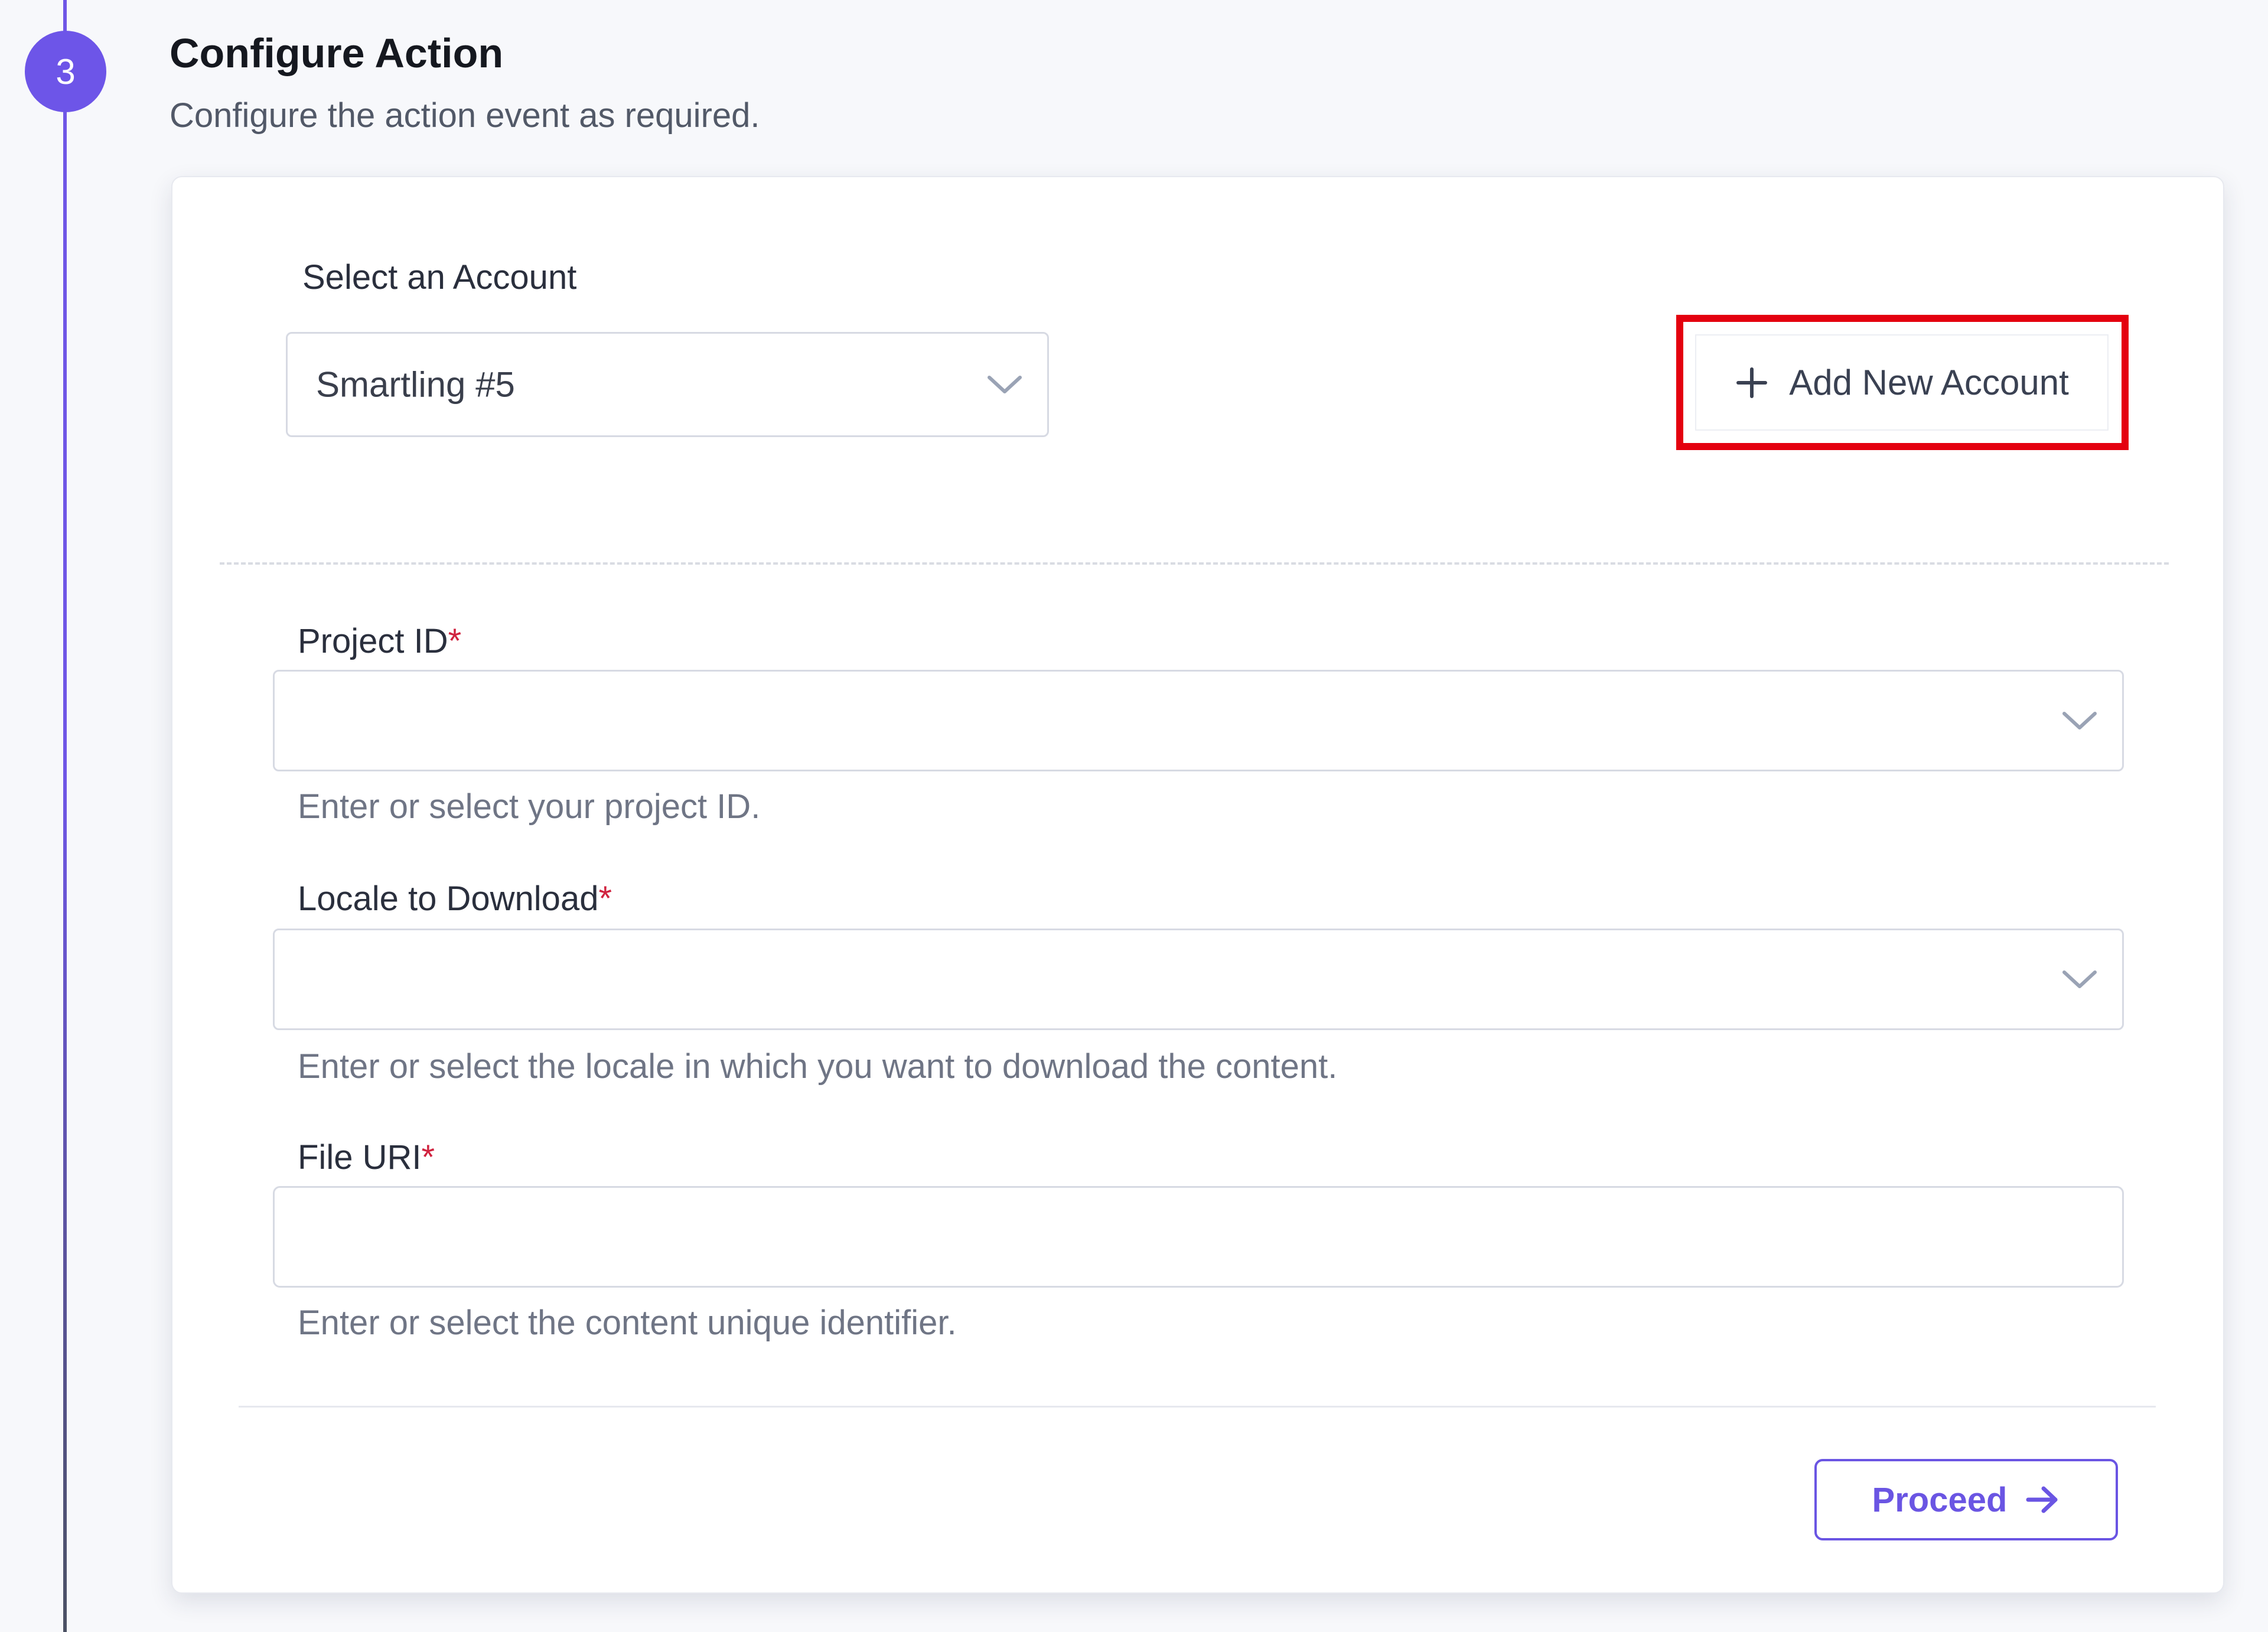 The height and width of the screenshot is (1632, 2268). I want to click on add-new-account-button: Add New Account, so click(1902, 382).